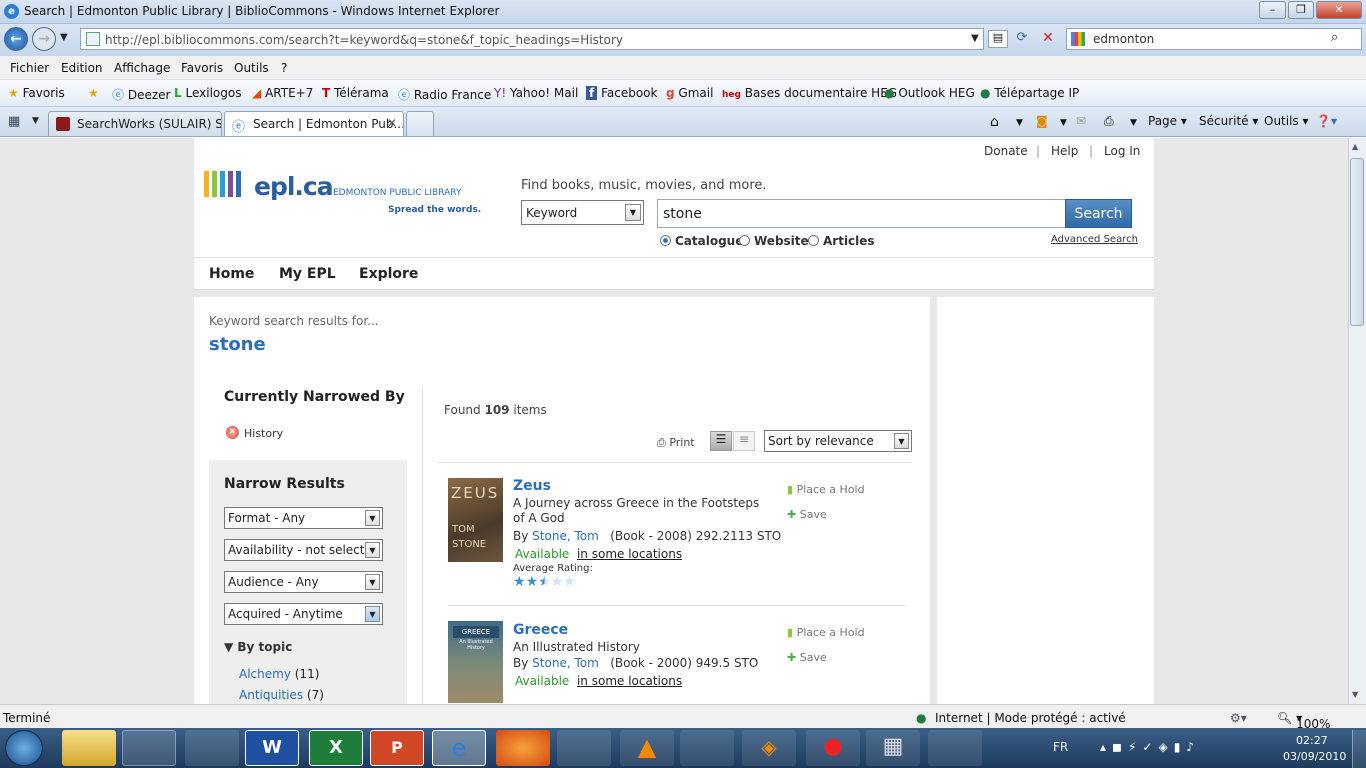 This screenshot has width=1366, height=768. What do you see at coordinates (1022, 39) in the screenshot?
I see `refresh-icon: ⟳` at bounding box center [1022, 39].